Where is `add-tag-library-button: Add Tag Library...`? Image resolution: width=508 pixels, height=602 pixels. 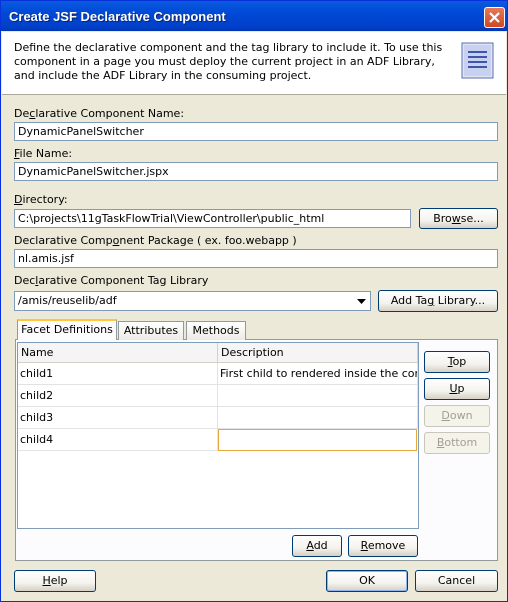
add-tag-library-button: Add Tag Library... is located at coordinates (438, 301).